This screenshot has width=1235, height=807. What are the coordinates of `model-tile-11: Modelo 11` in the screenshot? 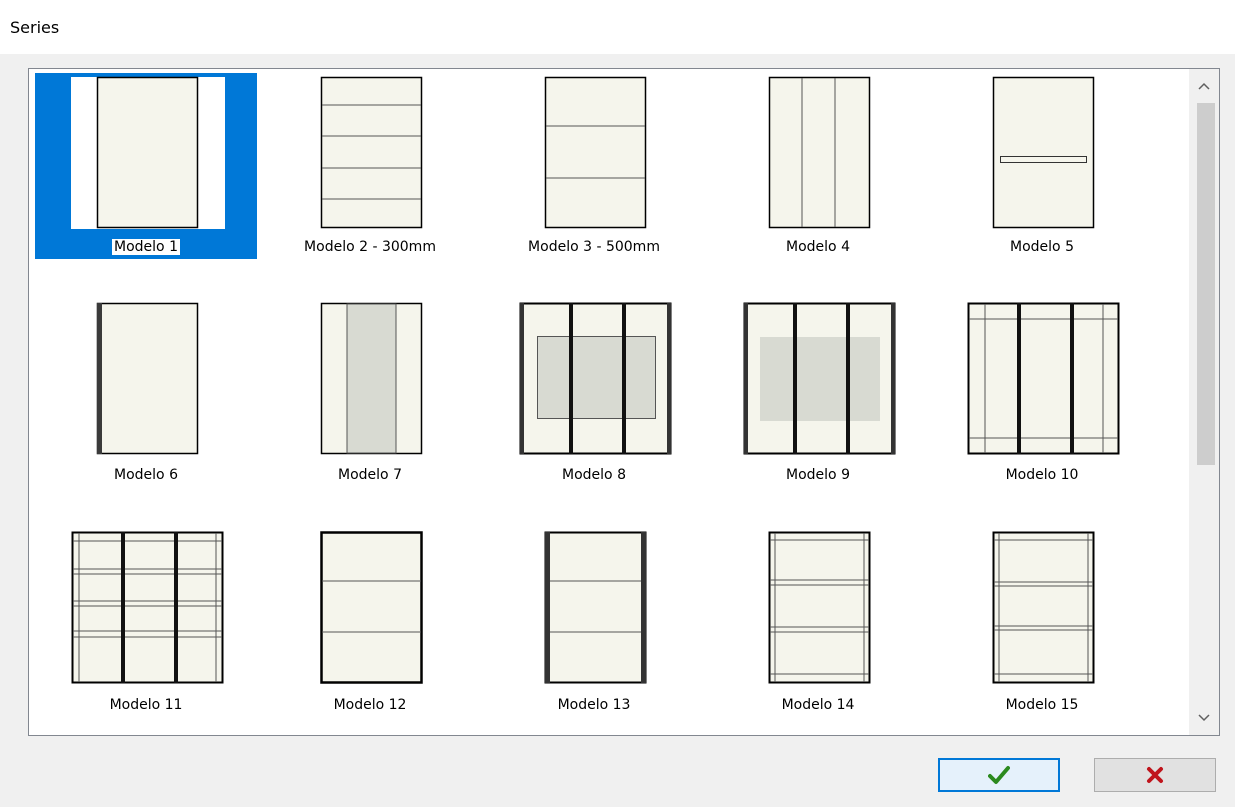 It's located at (140, 622).